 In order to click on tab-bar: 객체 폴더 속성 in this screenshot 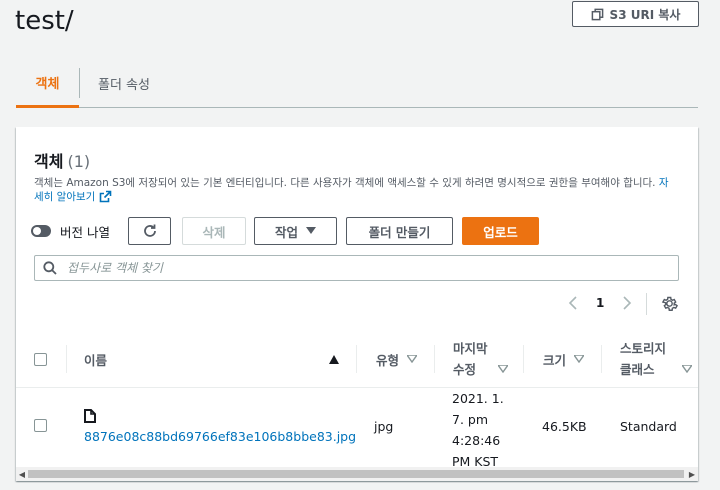, I will do `click(357, 84)`.